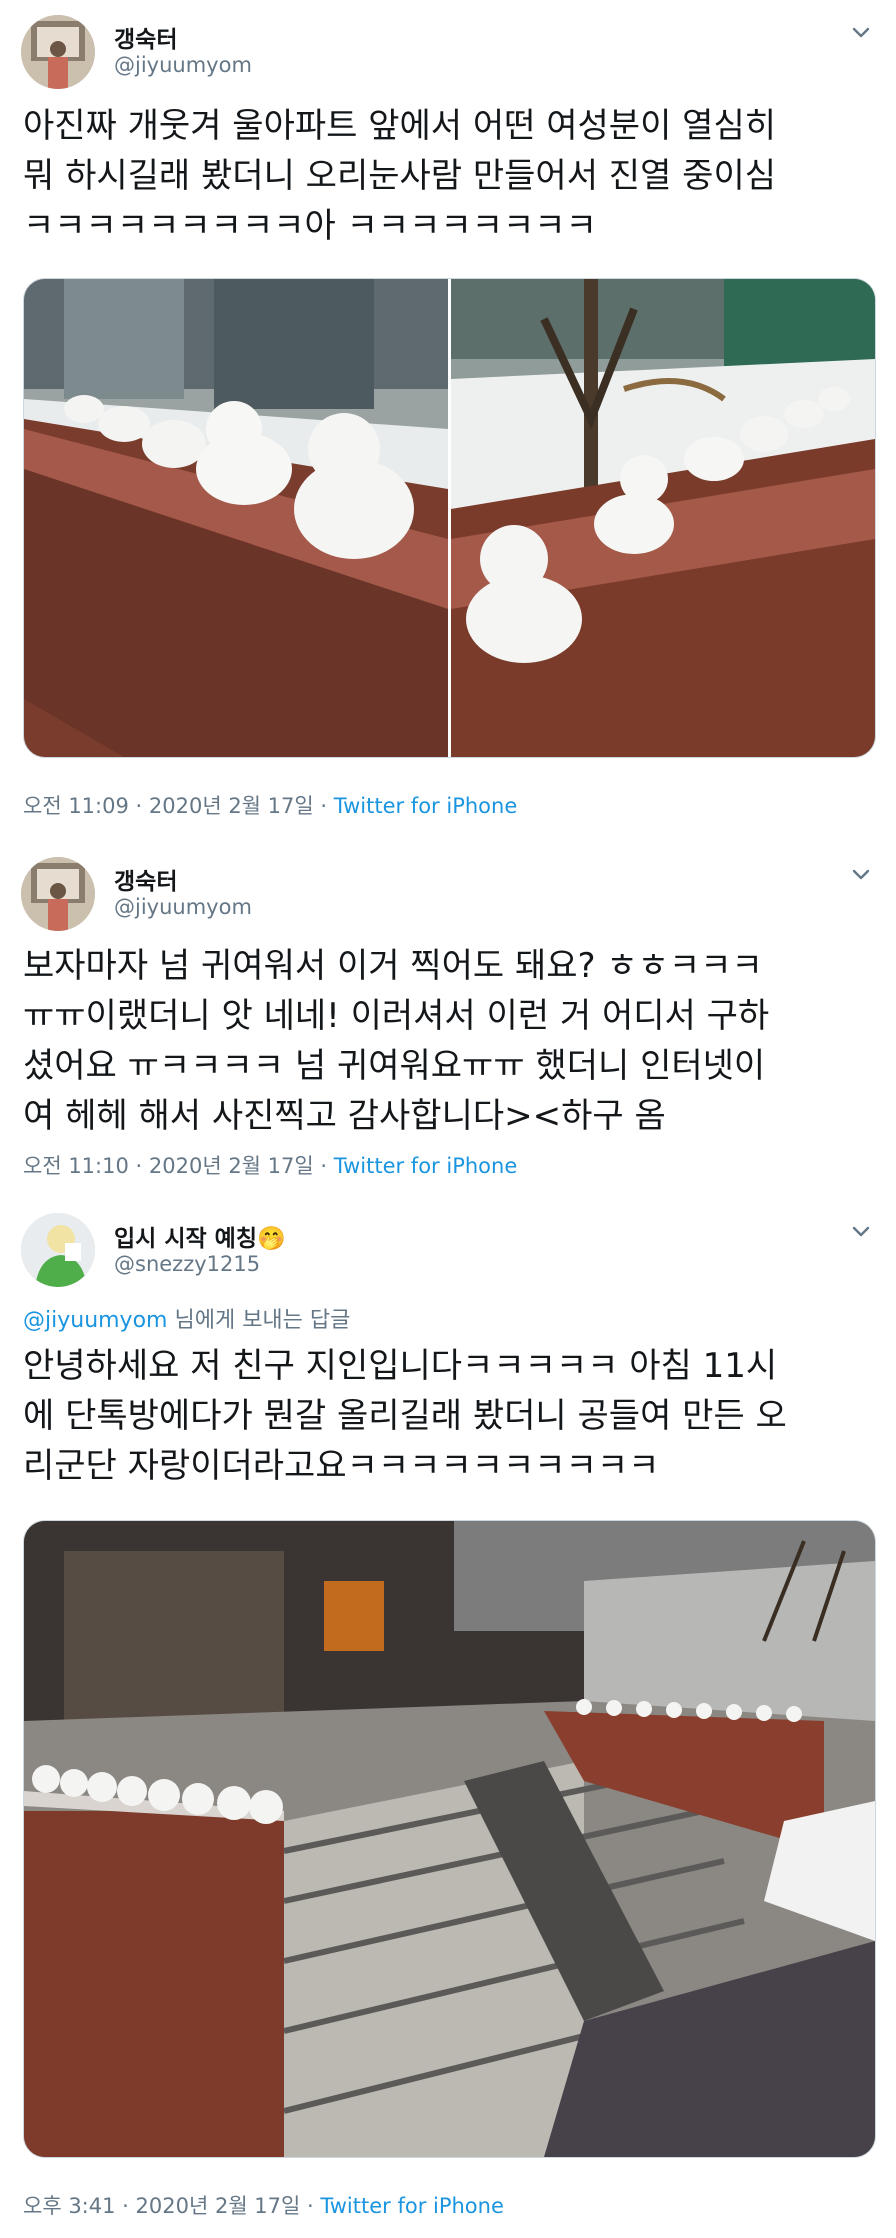 This screenshot has height=2238, width=896. I want to click on tweet-text-line: 보자마자 넘 귀여워서 이거 찍어도 돼요? ㅎㅎㅋㅋㅋ, so click(393, 966).